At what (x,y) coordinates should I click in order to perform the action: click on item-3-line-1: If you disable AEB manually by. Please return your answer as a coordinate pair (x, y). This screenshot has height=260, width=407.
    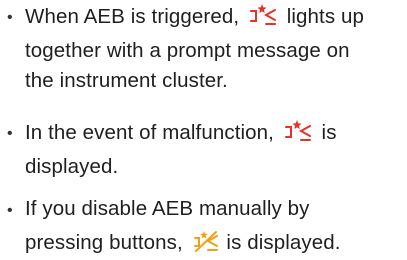
    Looking at the image, I should click on (167, 208).